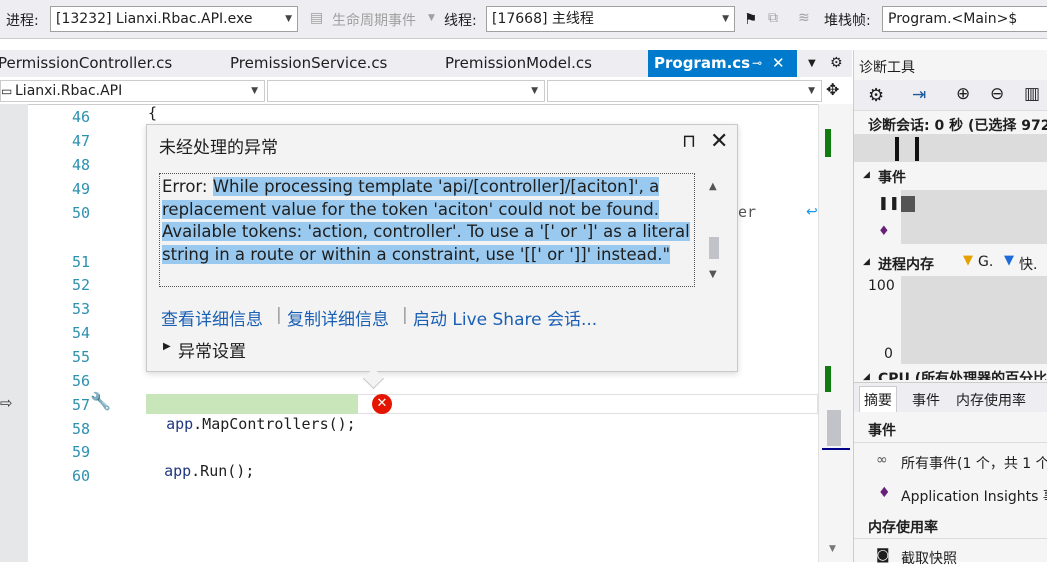  Describe the element at coordinates (543, 19) in the screenshot. I see `thread-value: [17668] 主线程` at that location.